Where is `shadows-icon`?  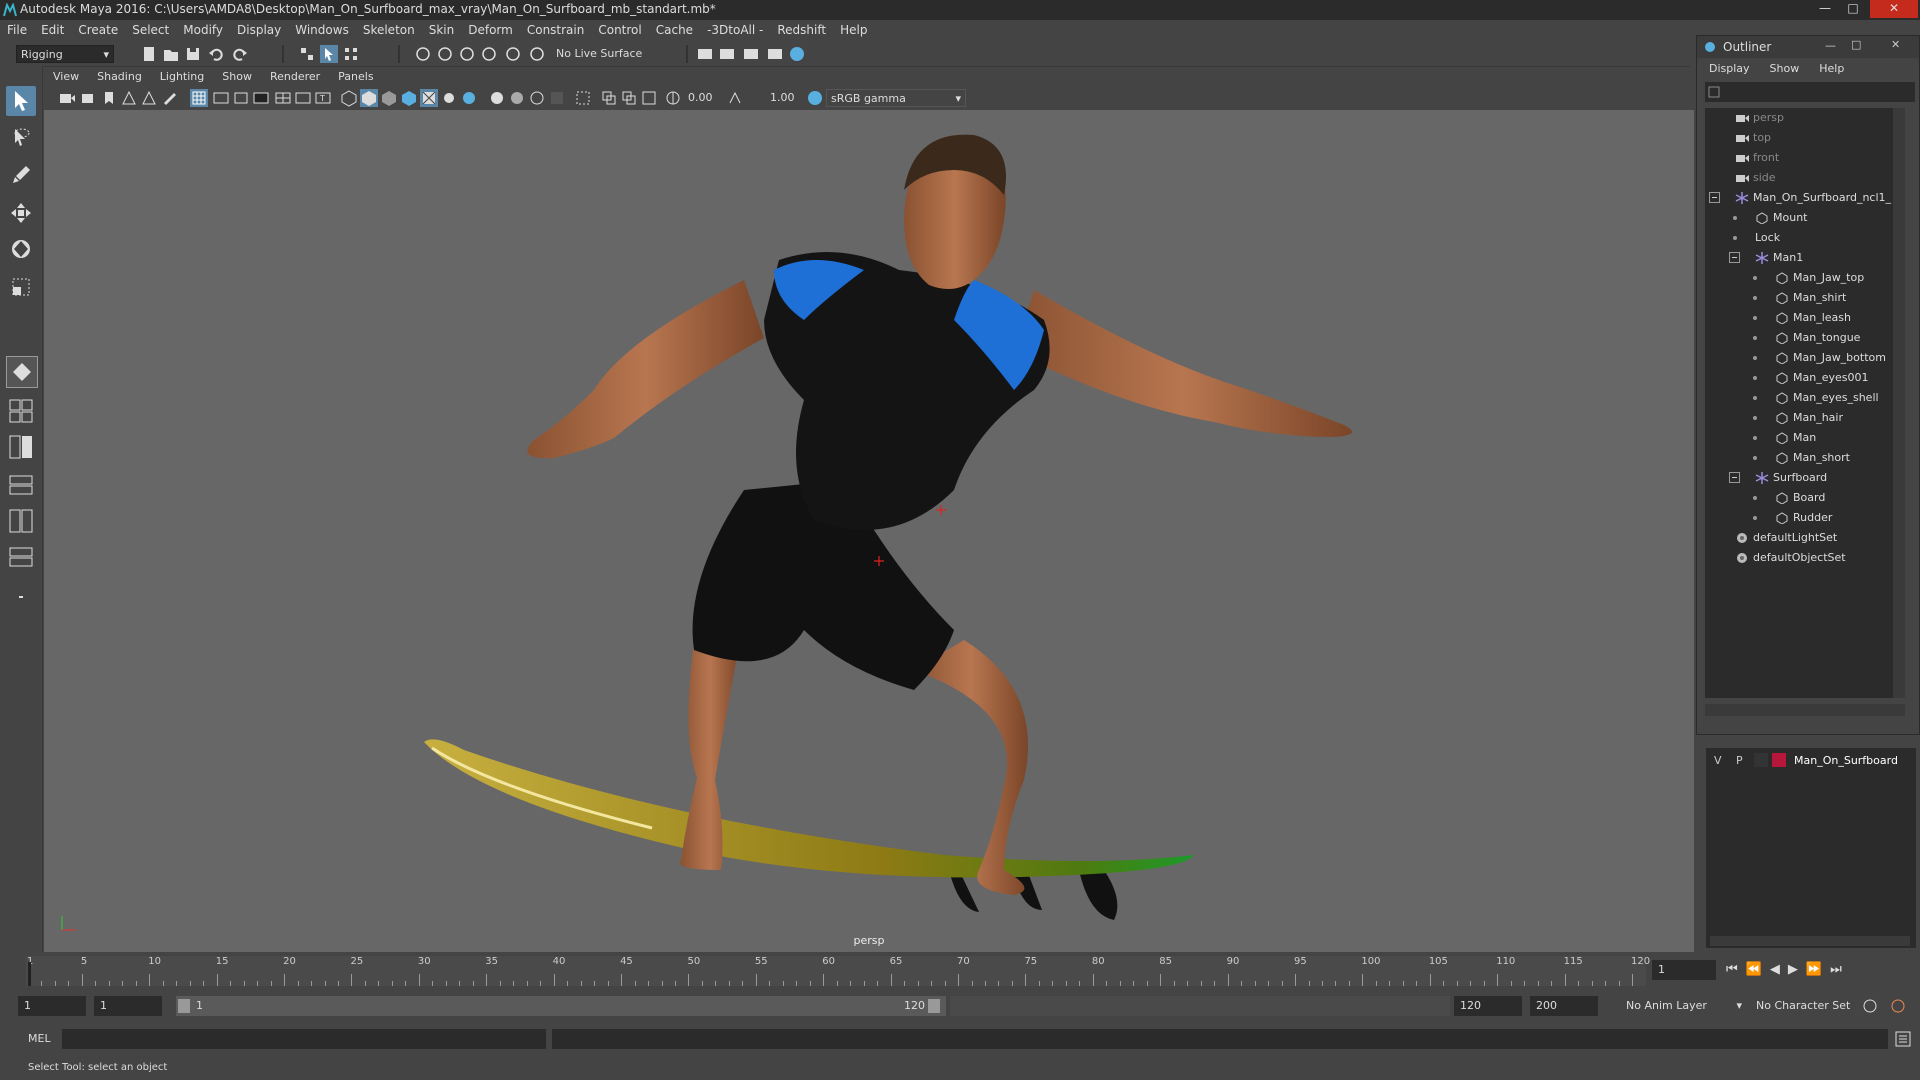
shadows-icon is located at coordinates (469, 98).